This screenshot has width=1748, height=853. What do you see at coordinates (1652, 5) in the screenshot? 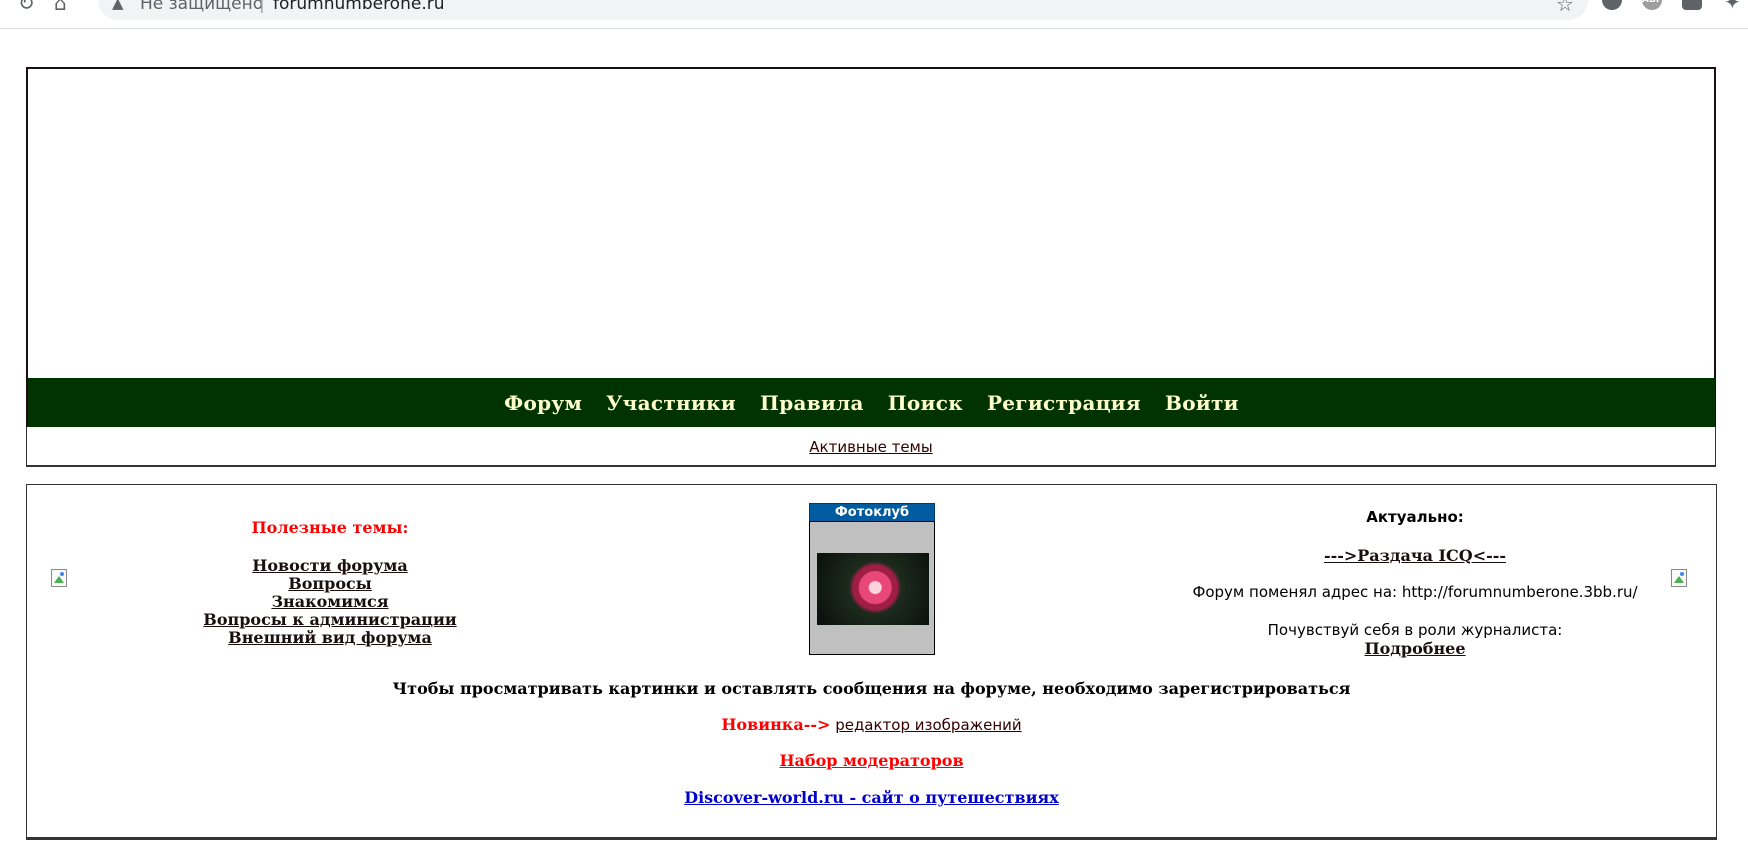
I see `adblock-extension-icon: ABP` at bounding box center [1652, 5].